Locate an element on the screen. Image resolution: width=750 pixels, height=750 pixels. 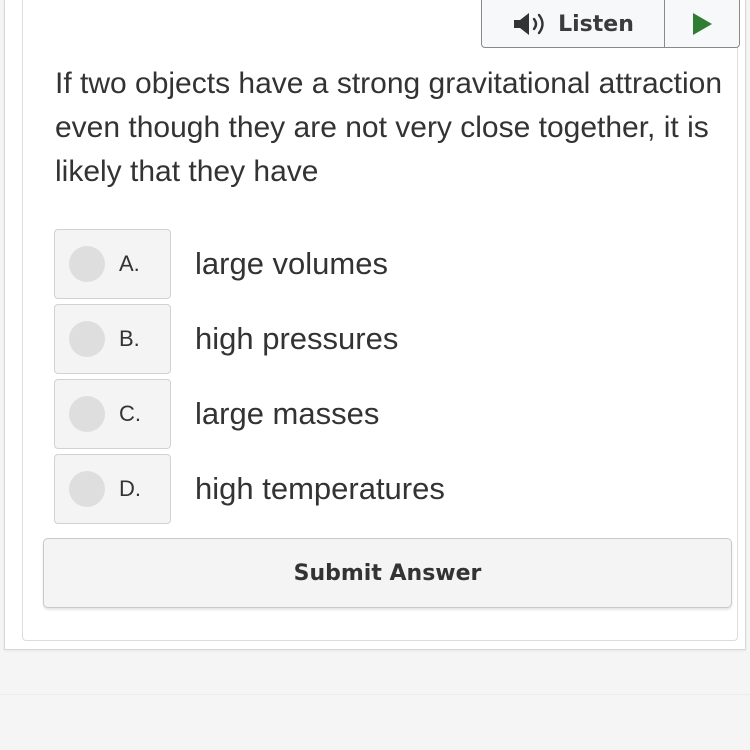
listen-label: Listen is located at coordinates (596, 24).